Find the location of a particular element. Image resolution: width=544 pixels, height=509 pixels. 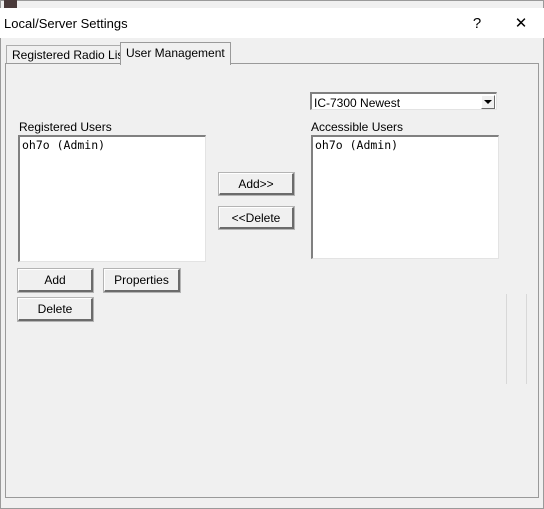

radio-select-value: IC-7300 Newest is located at coordinates (357, 103).